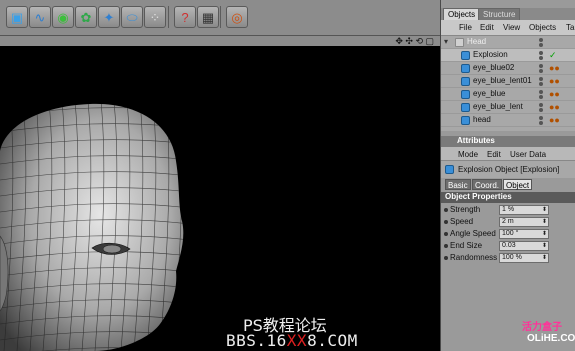 This screenshot has width=575, height=351. What do you see at coordinates (482, 119) in the screenshot?
I see `tree-row-label: head` at bounding box center [482, 119].